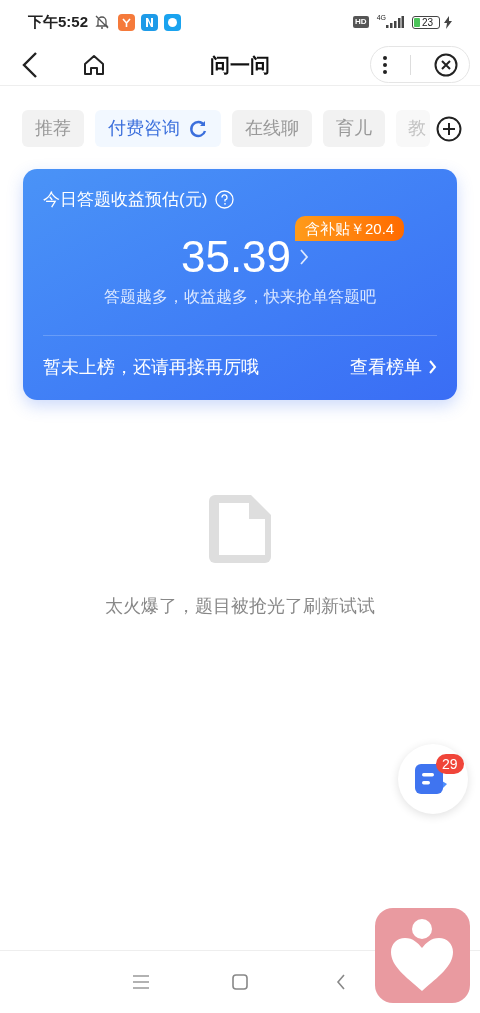  What do you see at coordinates (125, 200) in the screenshot?
I see `card-title: 今日答题收益预估(元)` at bounding box center [125, 200].